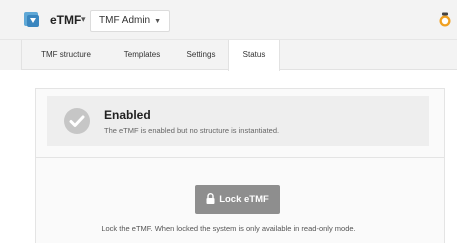 This screenshot has width=457, height=243. Describe the element at coordinates (11, 55) in the screenshot. I see `tab-bar-spacer` at that location.